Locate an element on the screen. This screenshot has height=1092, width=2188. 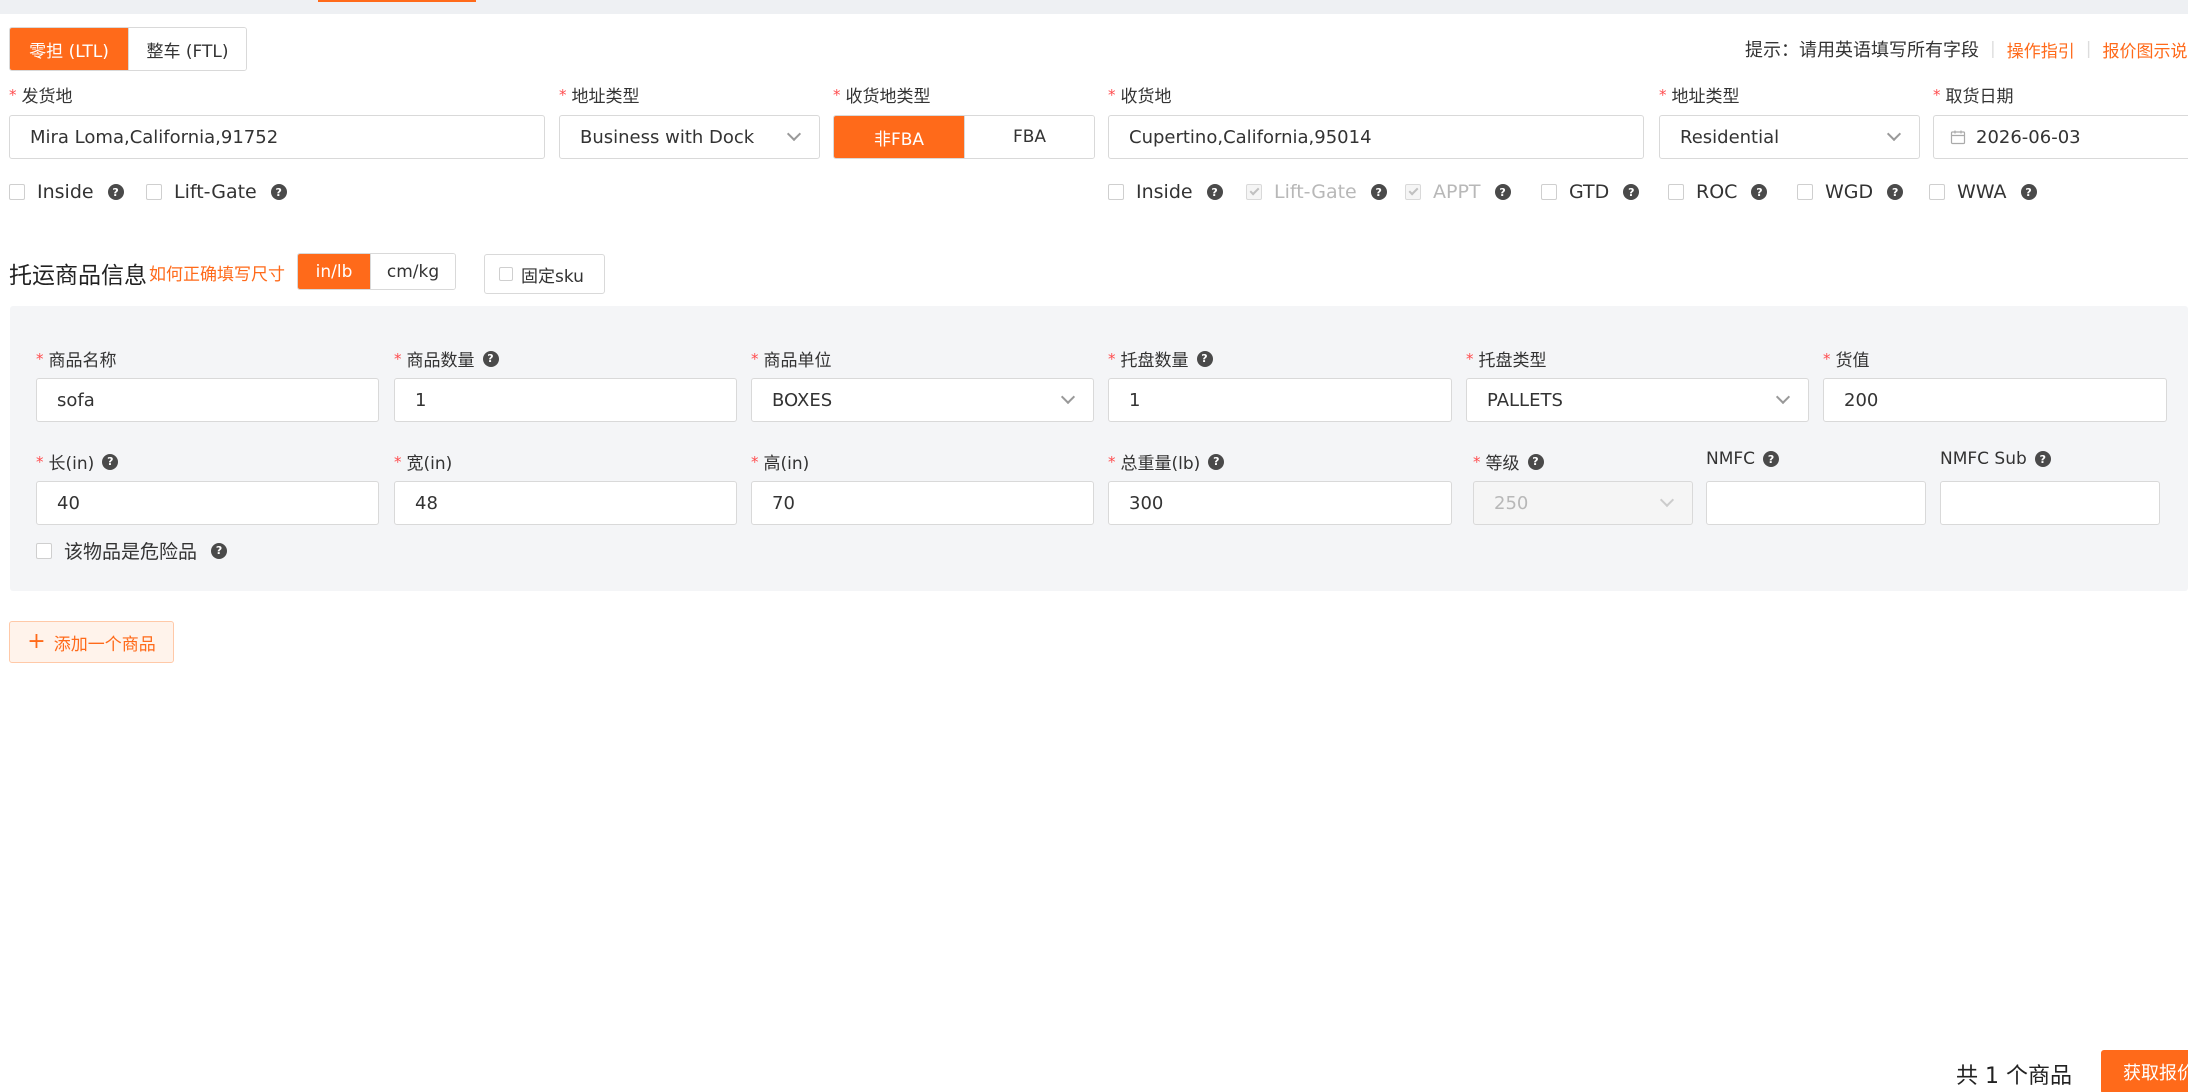
operation-guide-link: 操作指引 is located at coordinates (2041, 49).